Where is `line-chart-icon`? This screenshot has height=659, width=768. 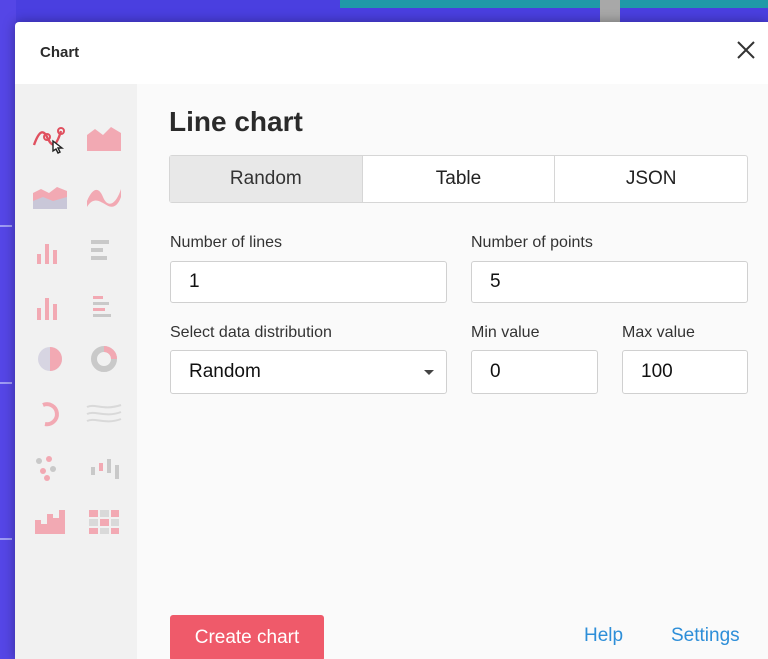
line-chart-icon is located at coordinates (48, 140).